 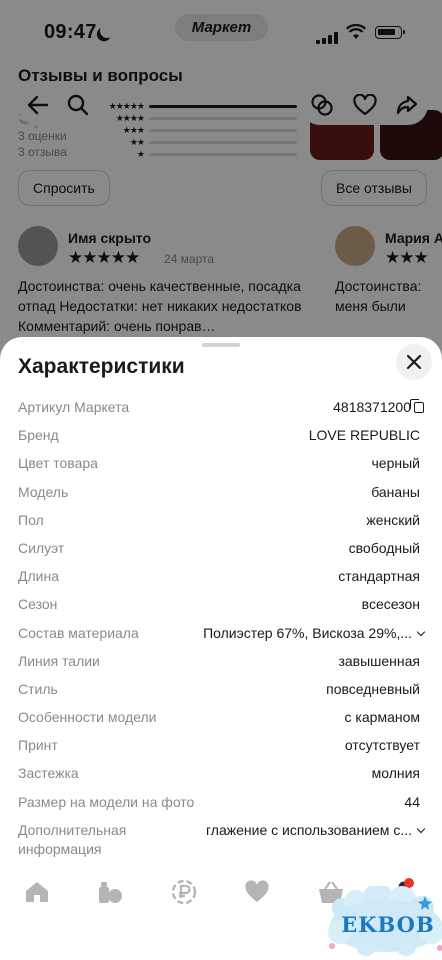 What do you see at coordinates (42, 136) in the screenshot?
I see `ratings-count: 3 оценки` at bounding box center [42, 136].